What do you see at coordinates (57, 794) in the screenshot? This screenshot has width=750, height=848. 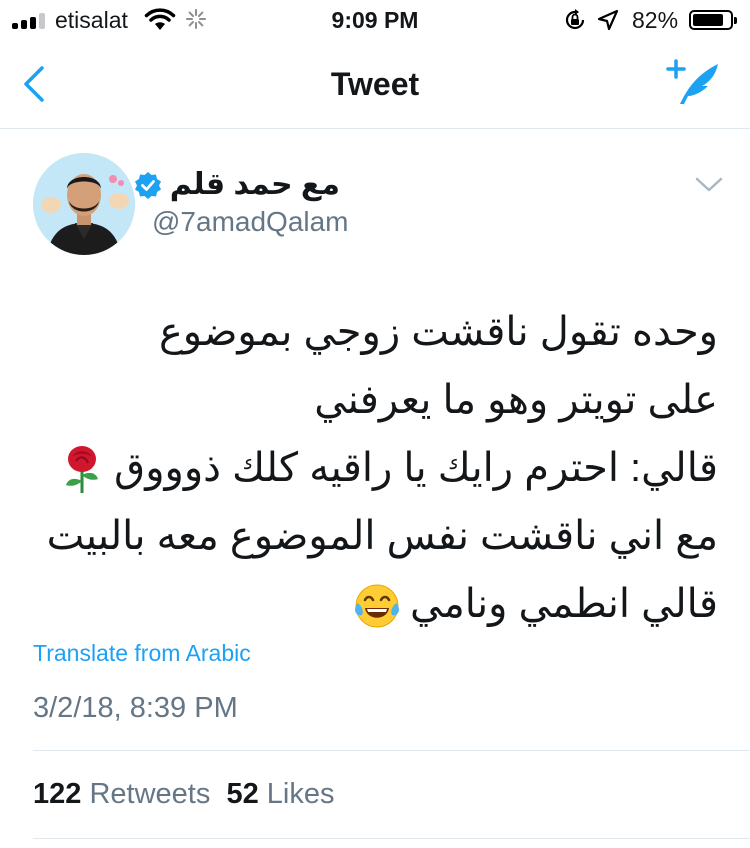 I see `retweets-count: 122` at bounding box center [57, 794].